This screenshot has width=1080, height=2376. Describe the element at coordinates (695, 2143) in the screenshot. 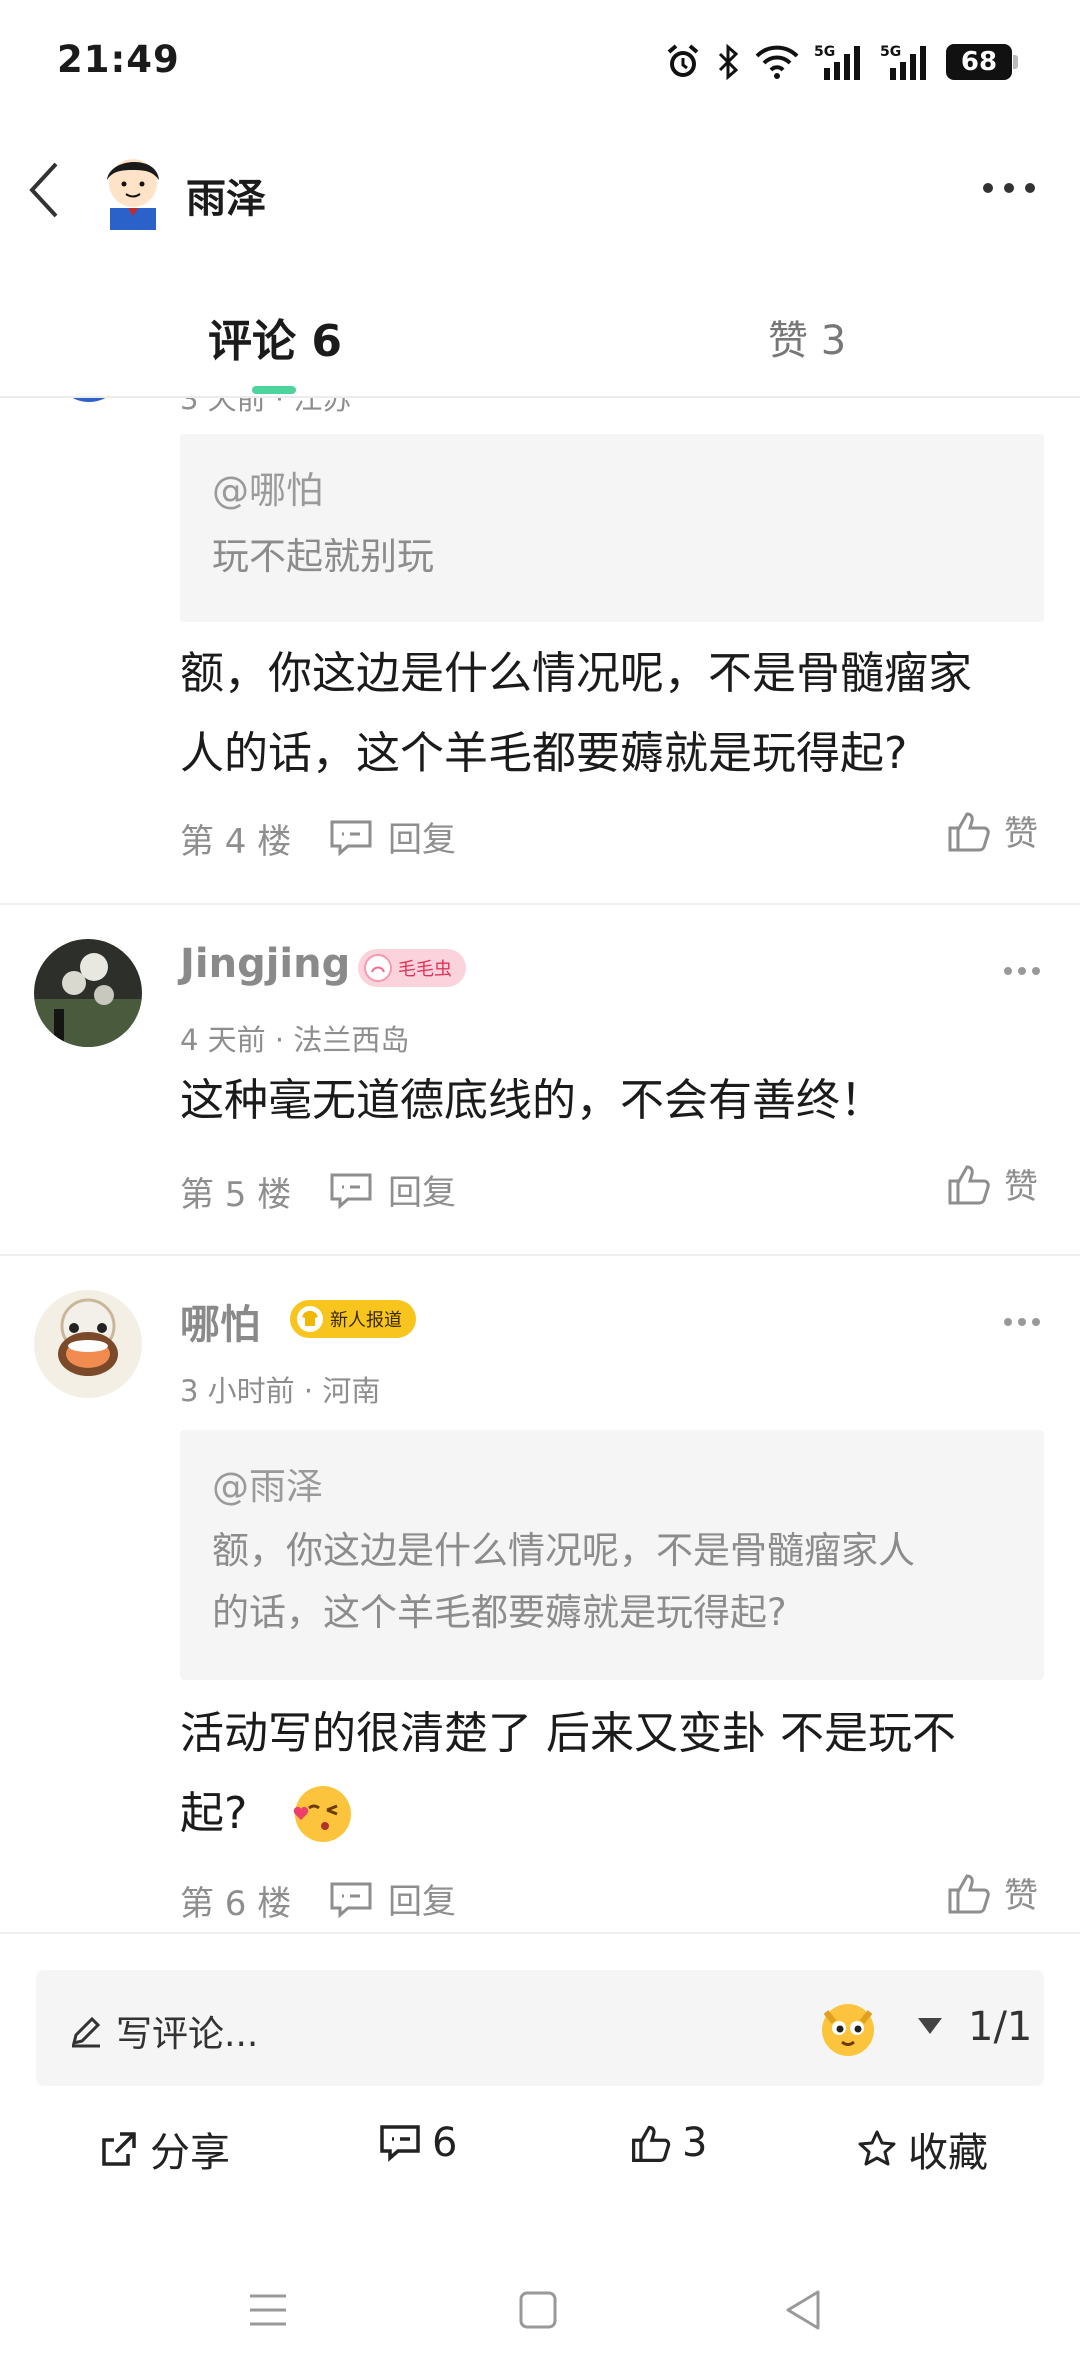

I see `like-count: 3` at that location.